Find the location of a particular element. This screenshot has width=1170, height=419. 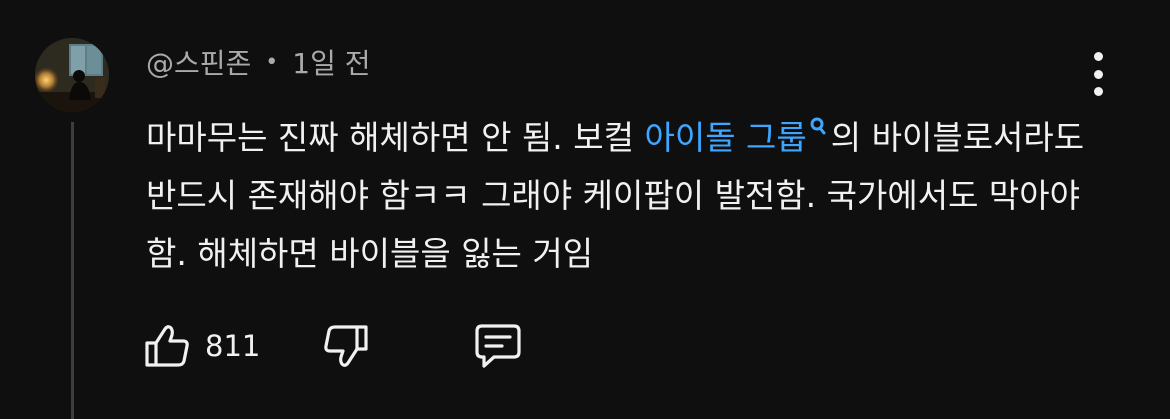

reply-comment-icon is located at coordinates (498, 346).